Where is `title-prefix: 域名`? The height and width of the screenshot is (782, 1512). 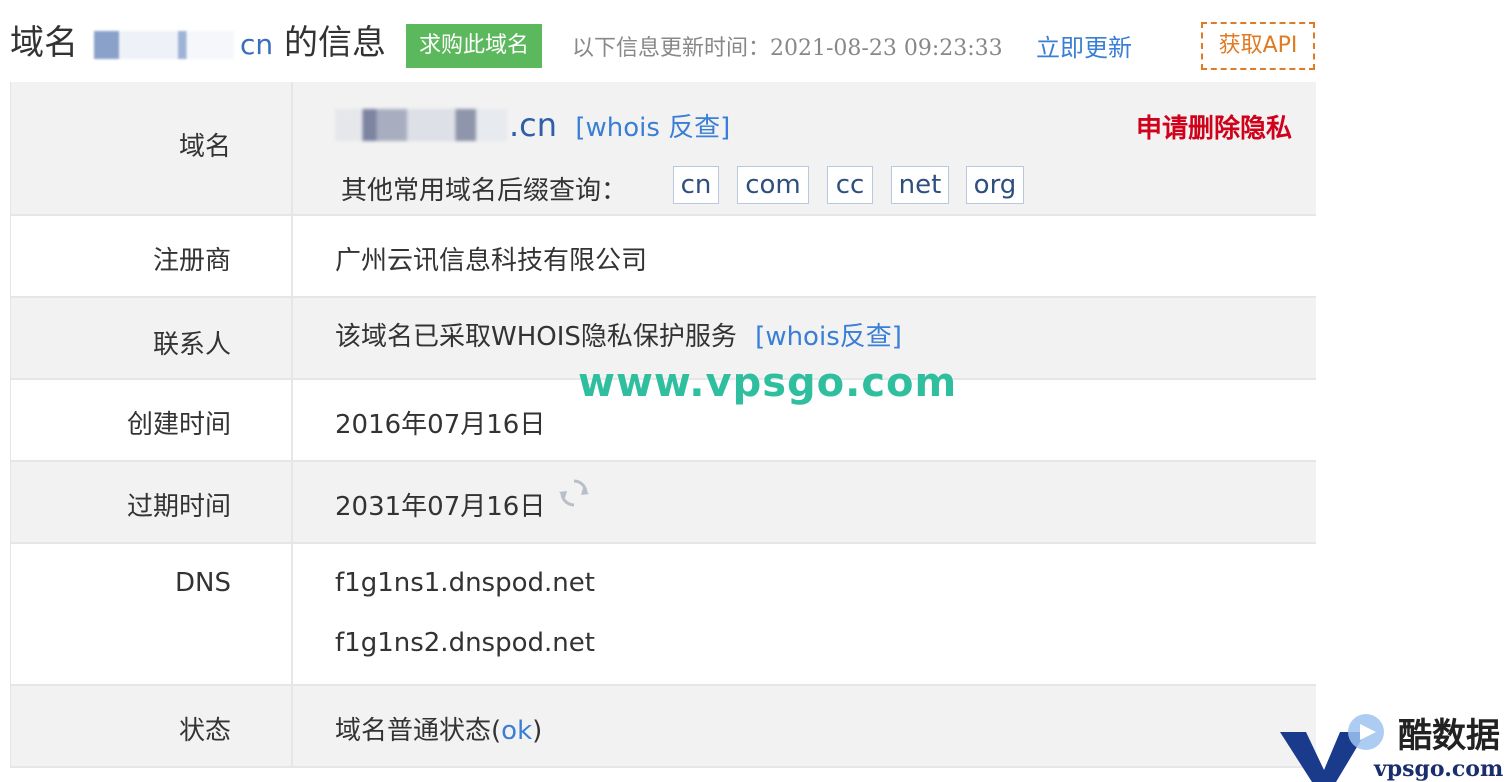
title-prefix: 域名 is located at coordinates (44, 43).